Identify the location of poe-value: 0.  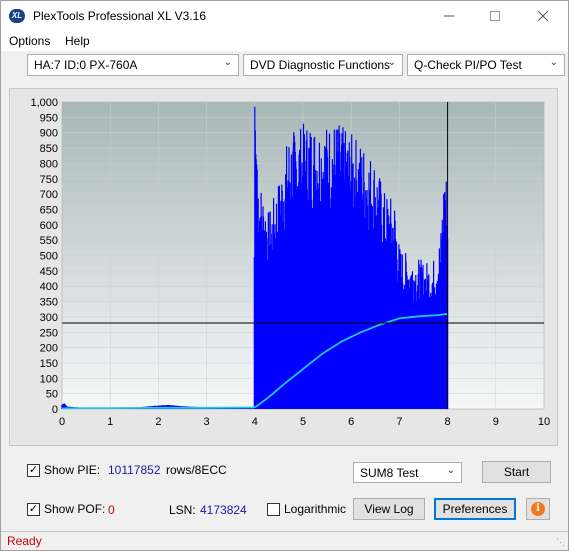
(111, 510).